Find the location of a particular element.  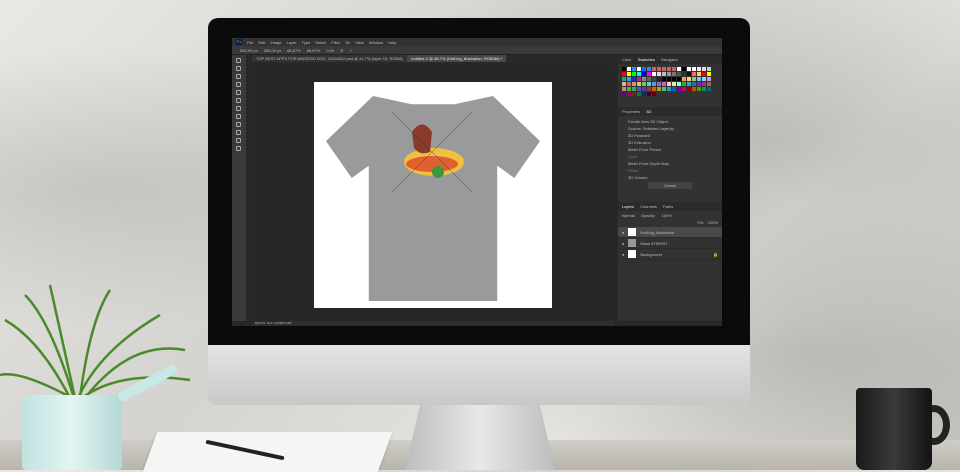

eraser-tool-icon is located at coordinates (238, 108).